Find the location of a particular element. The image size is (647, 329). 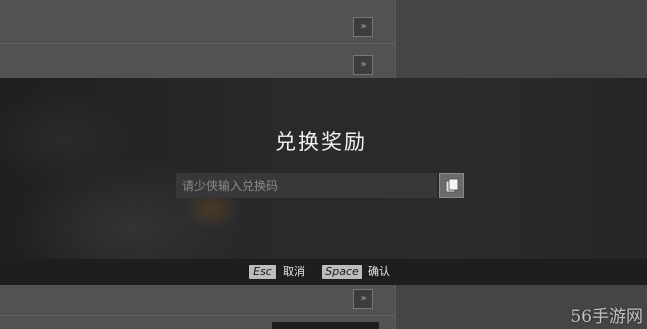

cancel-hint-label: 取消 is located at coordinates (294, 271).